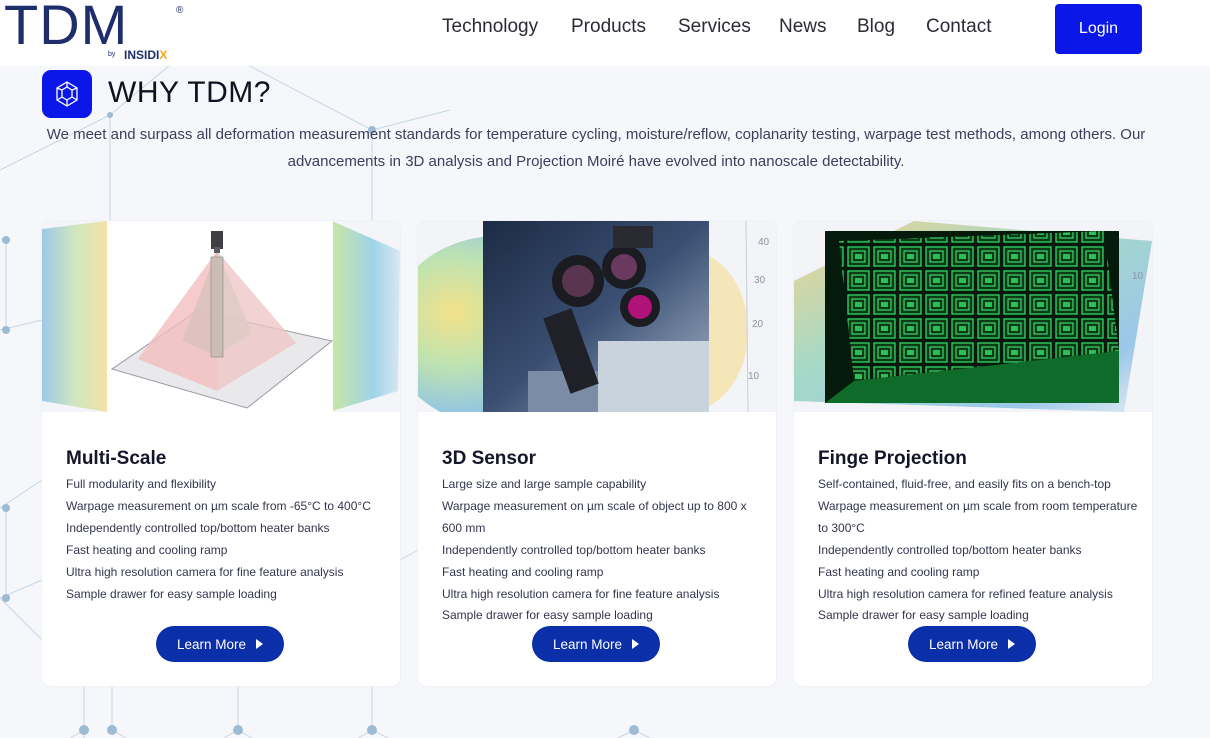 This screenshot has width=1210, height=738. What do you see at coordinates (163, 55) in the screenshot?
I see `logo-insidix-x: X` at bounding box center [163, 55].